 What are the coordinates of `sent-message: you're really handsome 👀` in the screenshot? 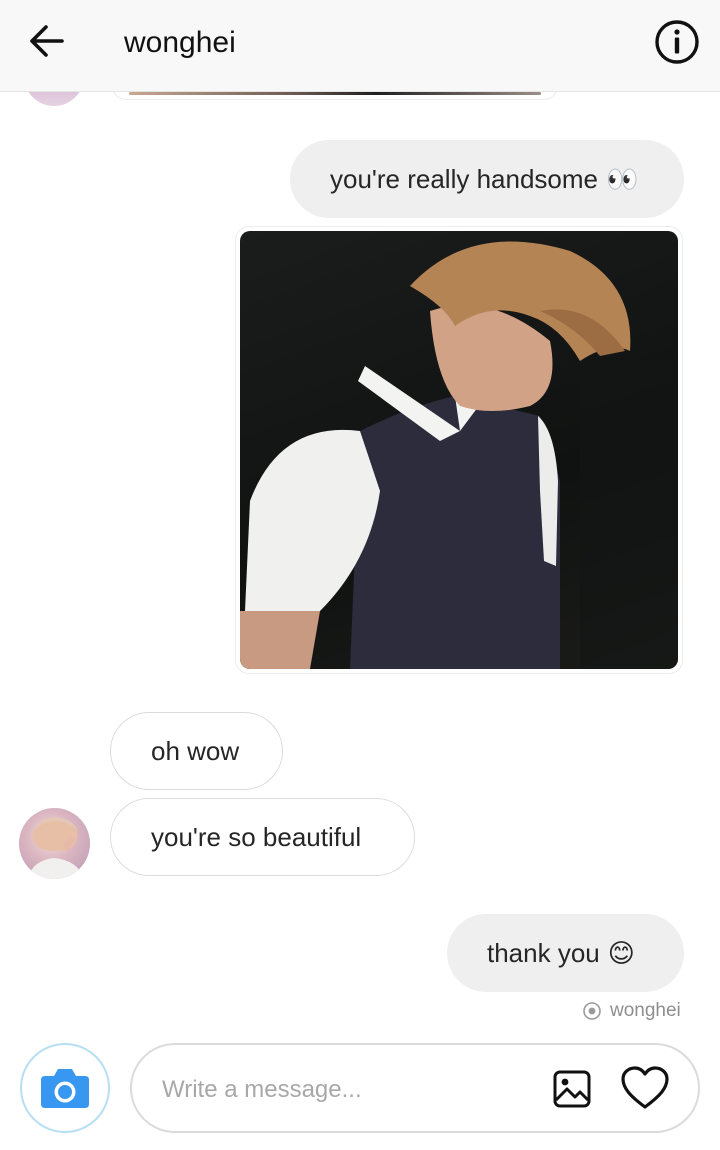 It's located at (487, 179).